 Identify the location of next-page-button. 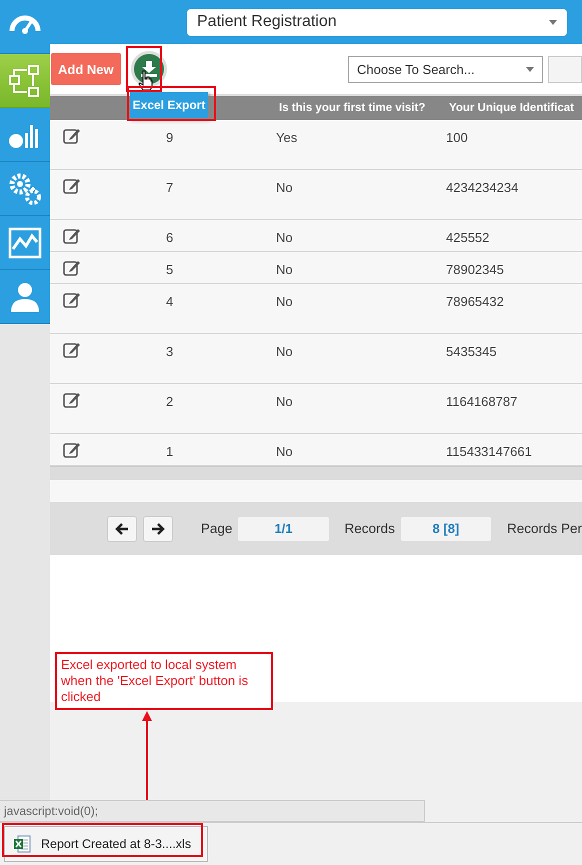
(157, 529).